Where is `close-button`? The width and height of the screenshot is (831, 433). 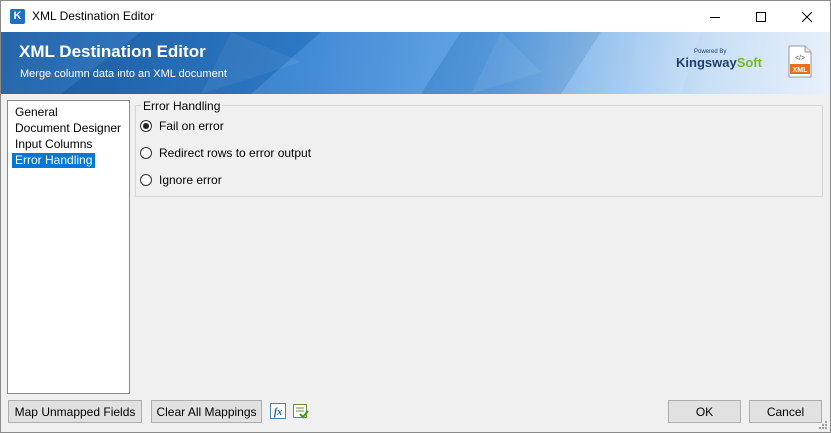
close-button is located at coordinates (807, 16).